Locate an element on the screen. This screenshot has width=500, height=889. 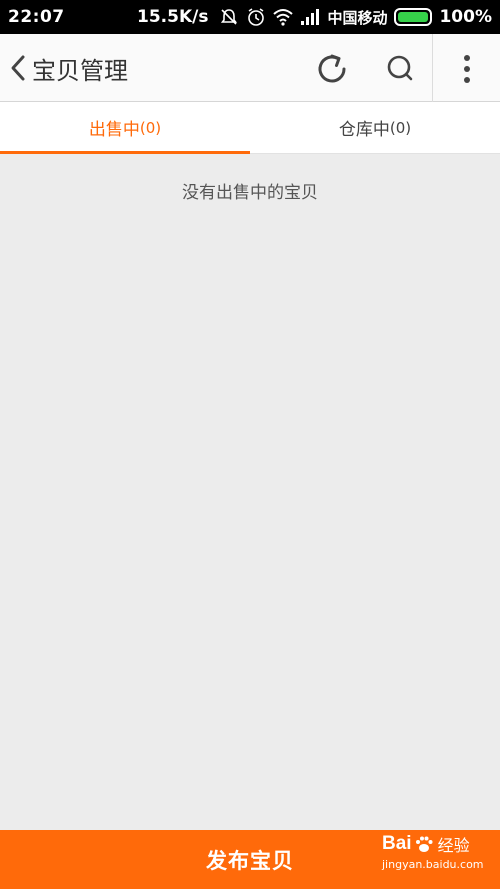
battery-percent: 100% is located at coordinates (465, 17).